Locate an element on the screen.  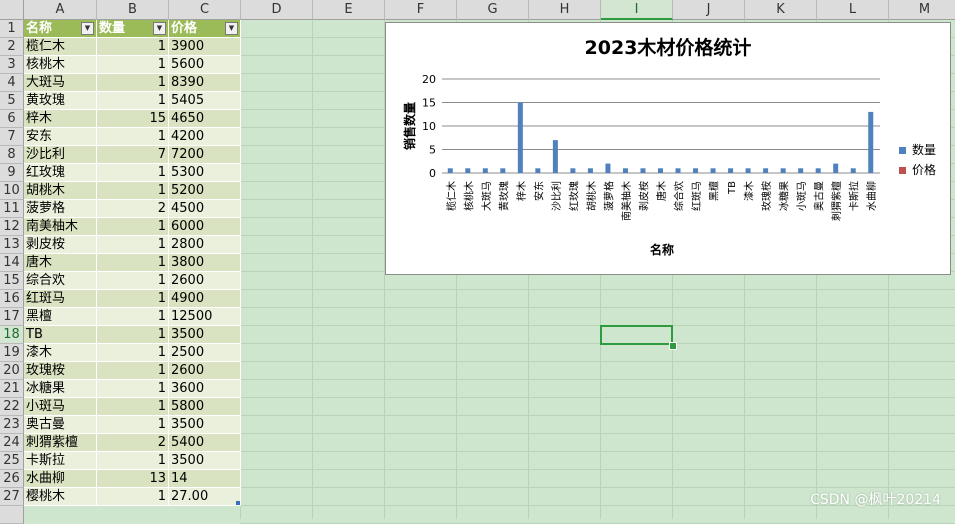
table-cell: 15 is located at coordinates (133, 119).